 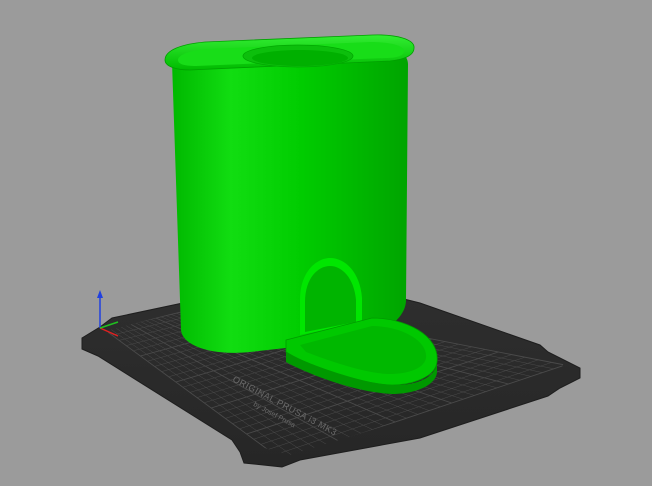 What do you see at coordinates (100, 294) in the screenshot?
I see `z-axis-arrow-icon` at bounding box center [100, 294].